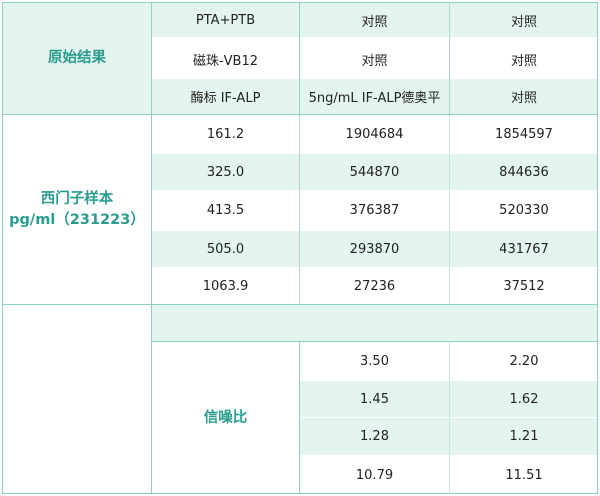  I want to click on table-cell: 酶标 IF-ALP, so click(225, 98).